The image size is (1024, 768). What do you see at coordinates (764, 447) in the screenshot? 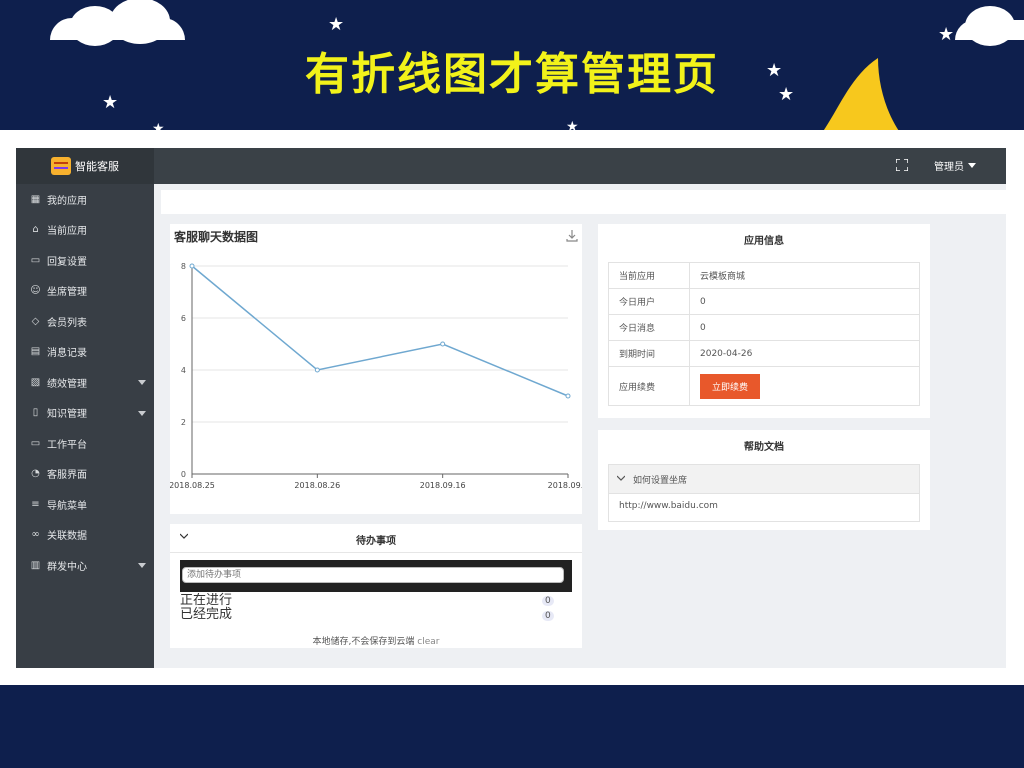
I see `help-title: 帮助文档` at bounding box center [764, 447].